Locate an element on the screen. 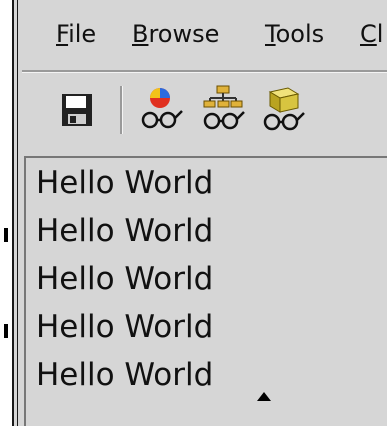 The width and height of the screenshot is (387, 426). menu-truncated-label: l is located at coordinates (380, 34).